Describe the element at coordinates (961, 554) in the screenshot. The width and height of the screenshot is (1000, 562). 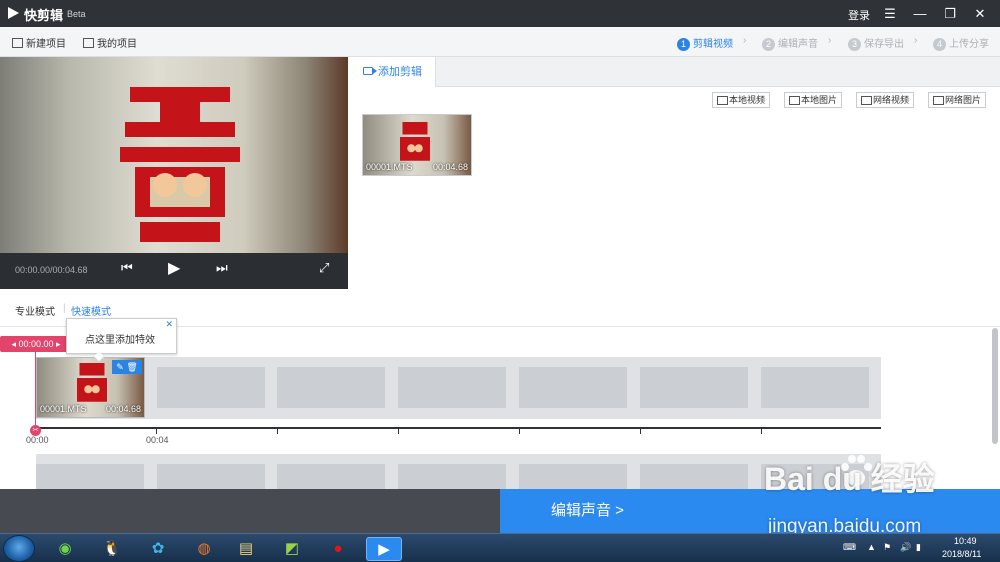
I see `clock-date: 2018/8/11` at that location.